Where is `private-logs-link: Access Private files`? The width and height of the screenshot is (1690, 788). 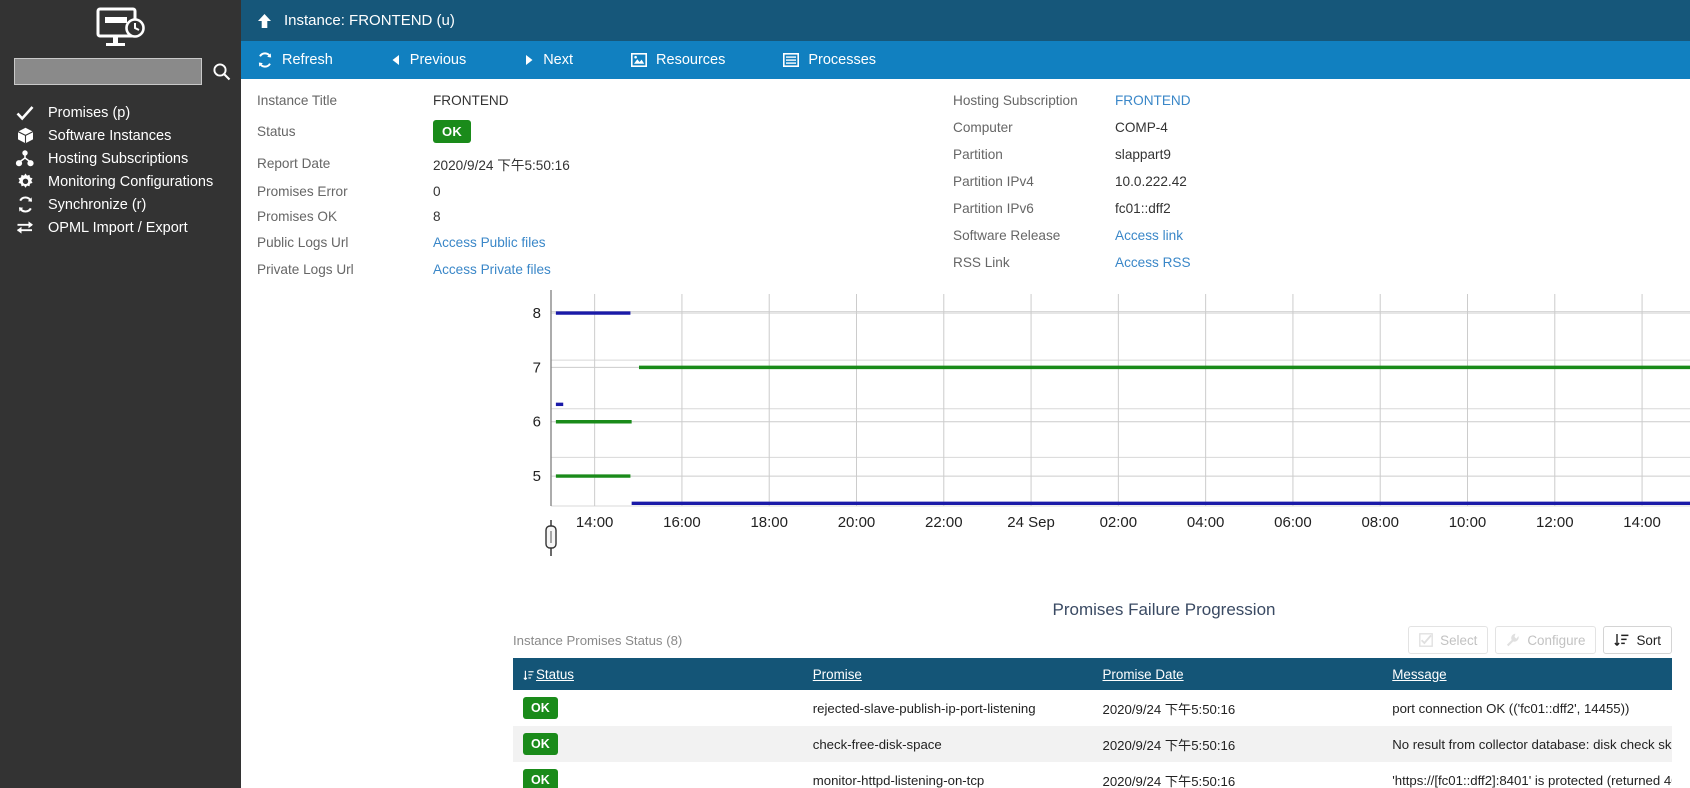 private-logs-link: Access Private files is located at coordinates (492, 269).